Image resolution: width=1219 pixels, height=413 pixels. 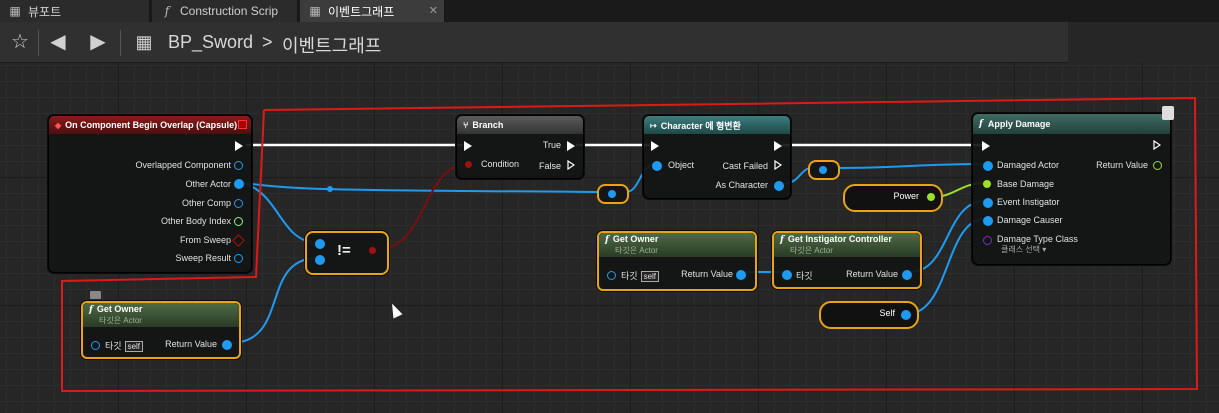 What do you see at coordinates (239, 184) in the screenshot?
I see `other-actor-pin` at bounding box center [239, 184].